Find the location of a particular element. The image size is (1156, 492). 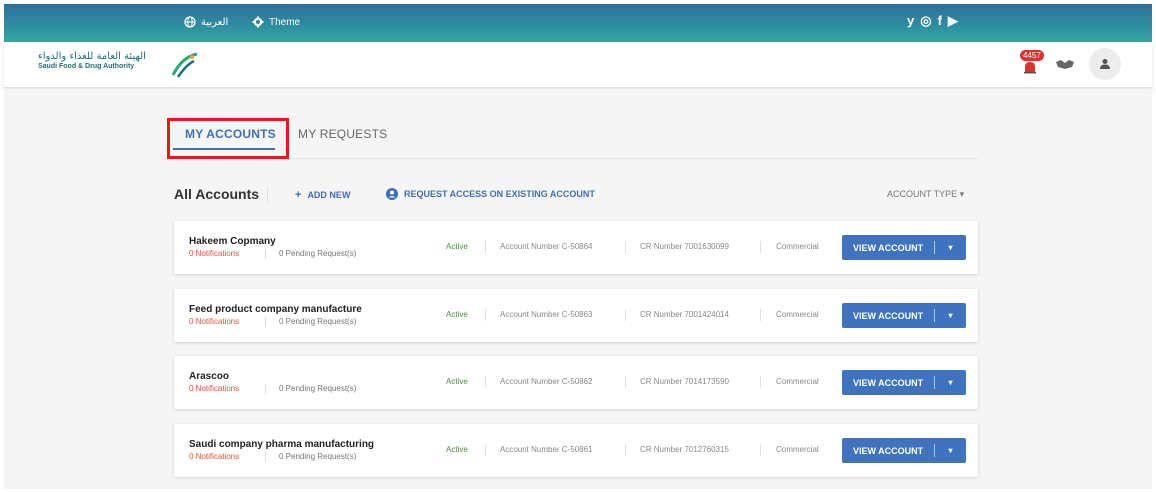

language-label: العربية is located at coordinates (215, 22).